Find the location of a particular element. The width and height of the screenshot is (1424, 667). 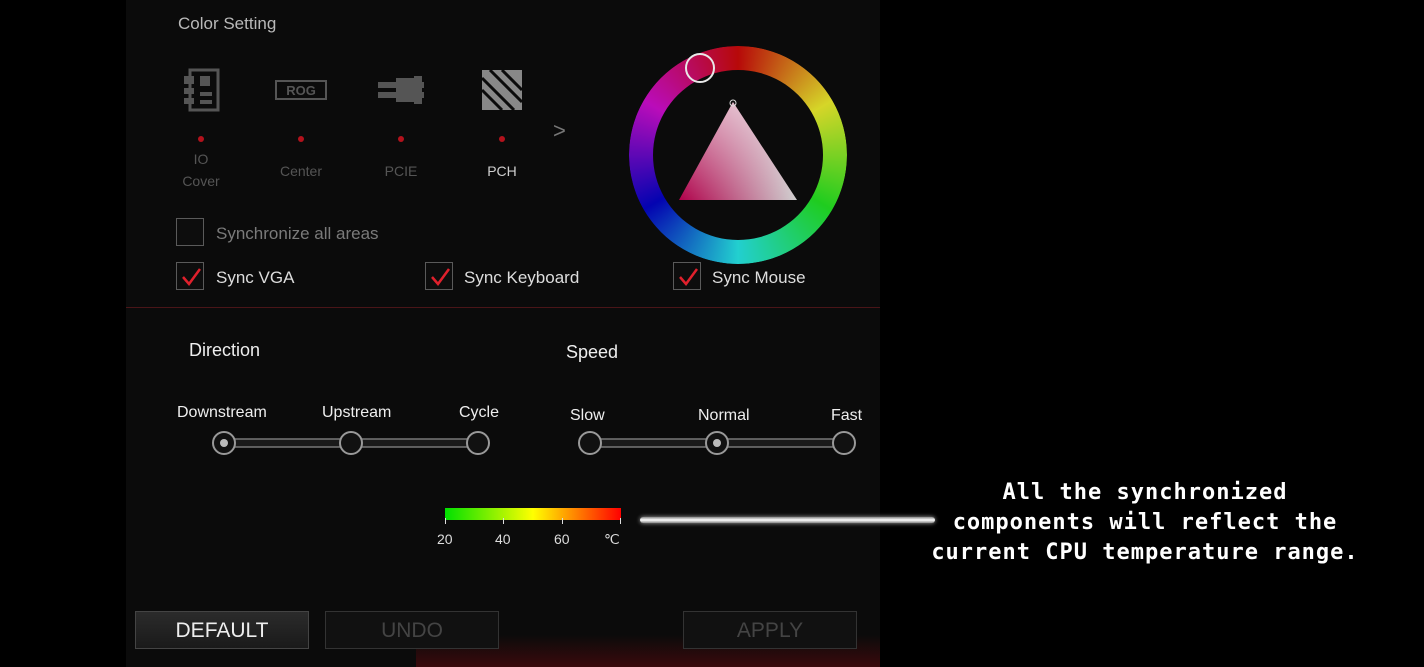

default-button: DEFAULT is located at coordinates (222, 630).